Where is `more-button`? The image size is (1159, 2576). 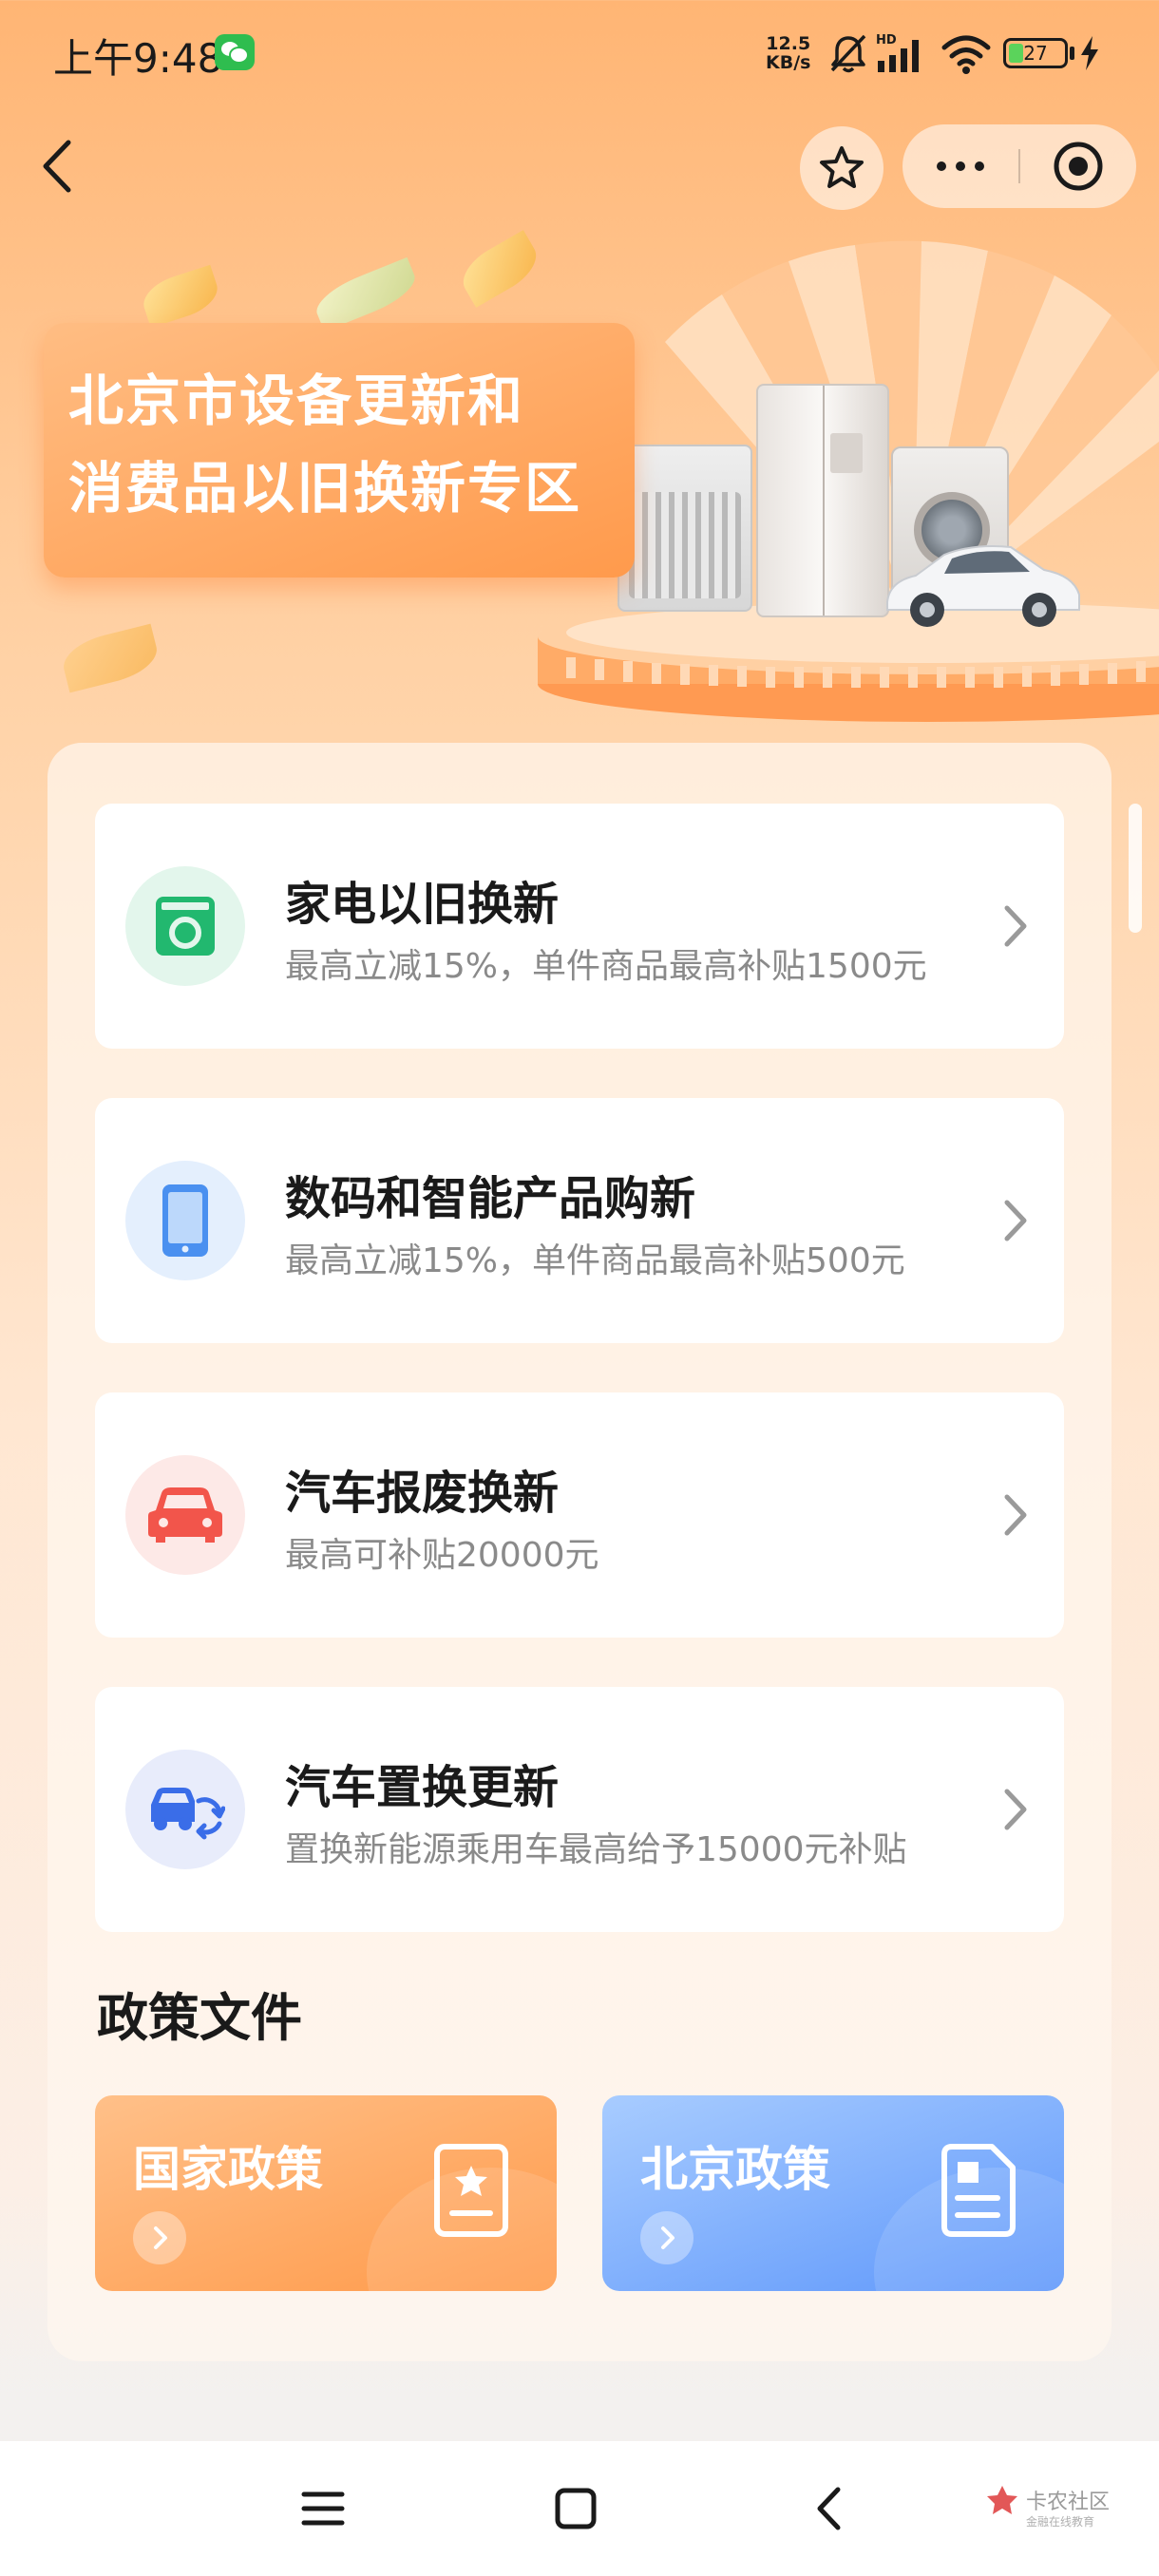
more-button is located at coordinates (960, 166).